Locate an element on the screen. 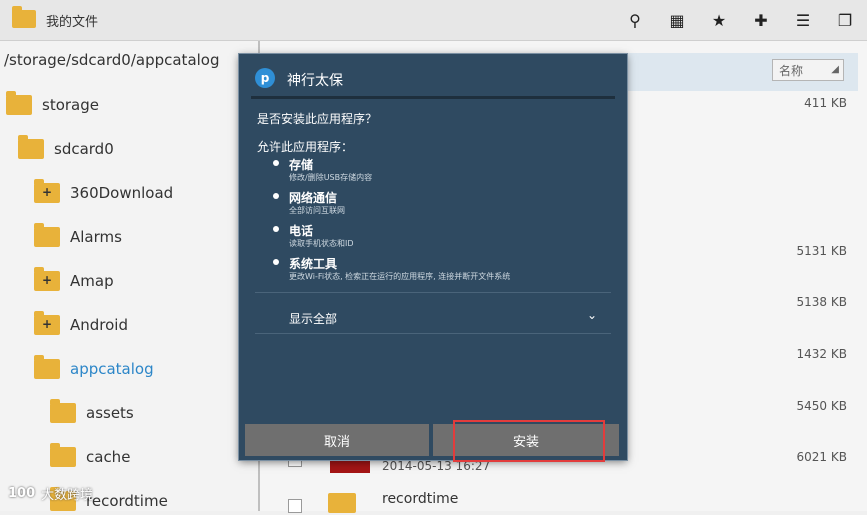 This screenshot has width=867, height=515. sort-label: 名称 is located at coordinates (791, 70).